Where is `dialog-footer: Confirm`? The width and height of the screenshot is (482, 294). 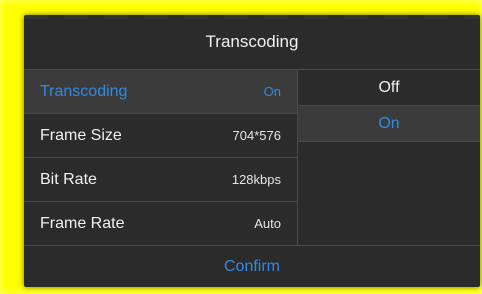 dialog-footer: Confirm is located at coordinates (252, 266).